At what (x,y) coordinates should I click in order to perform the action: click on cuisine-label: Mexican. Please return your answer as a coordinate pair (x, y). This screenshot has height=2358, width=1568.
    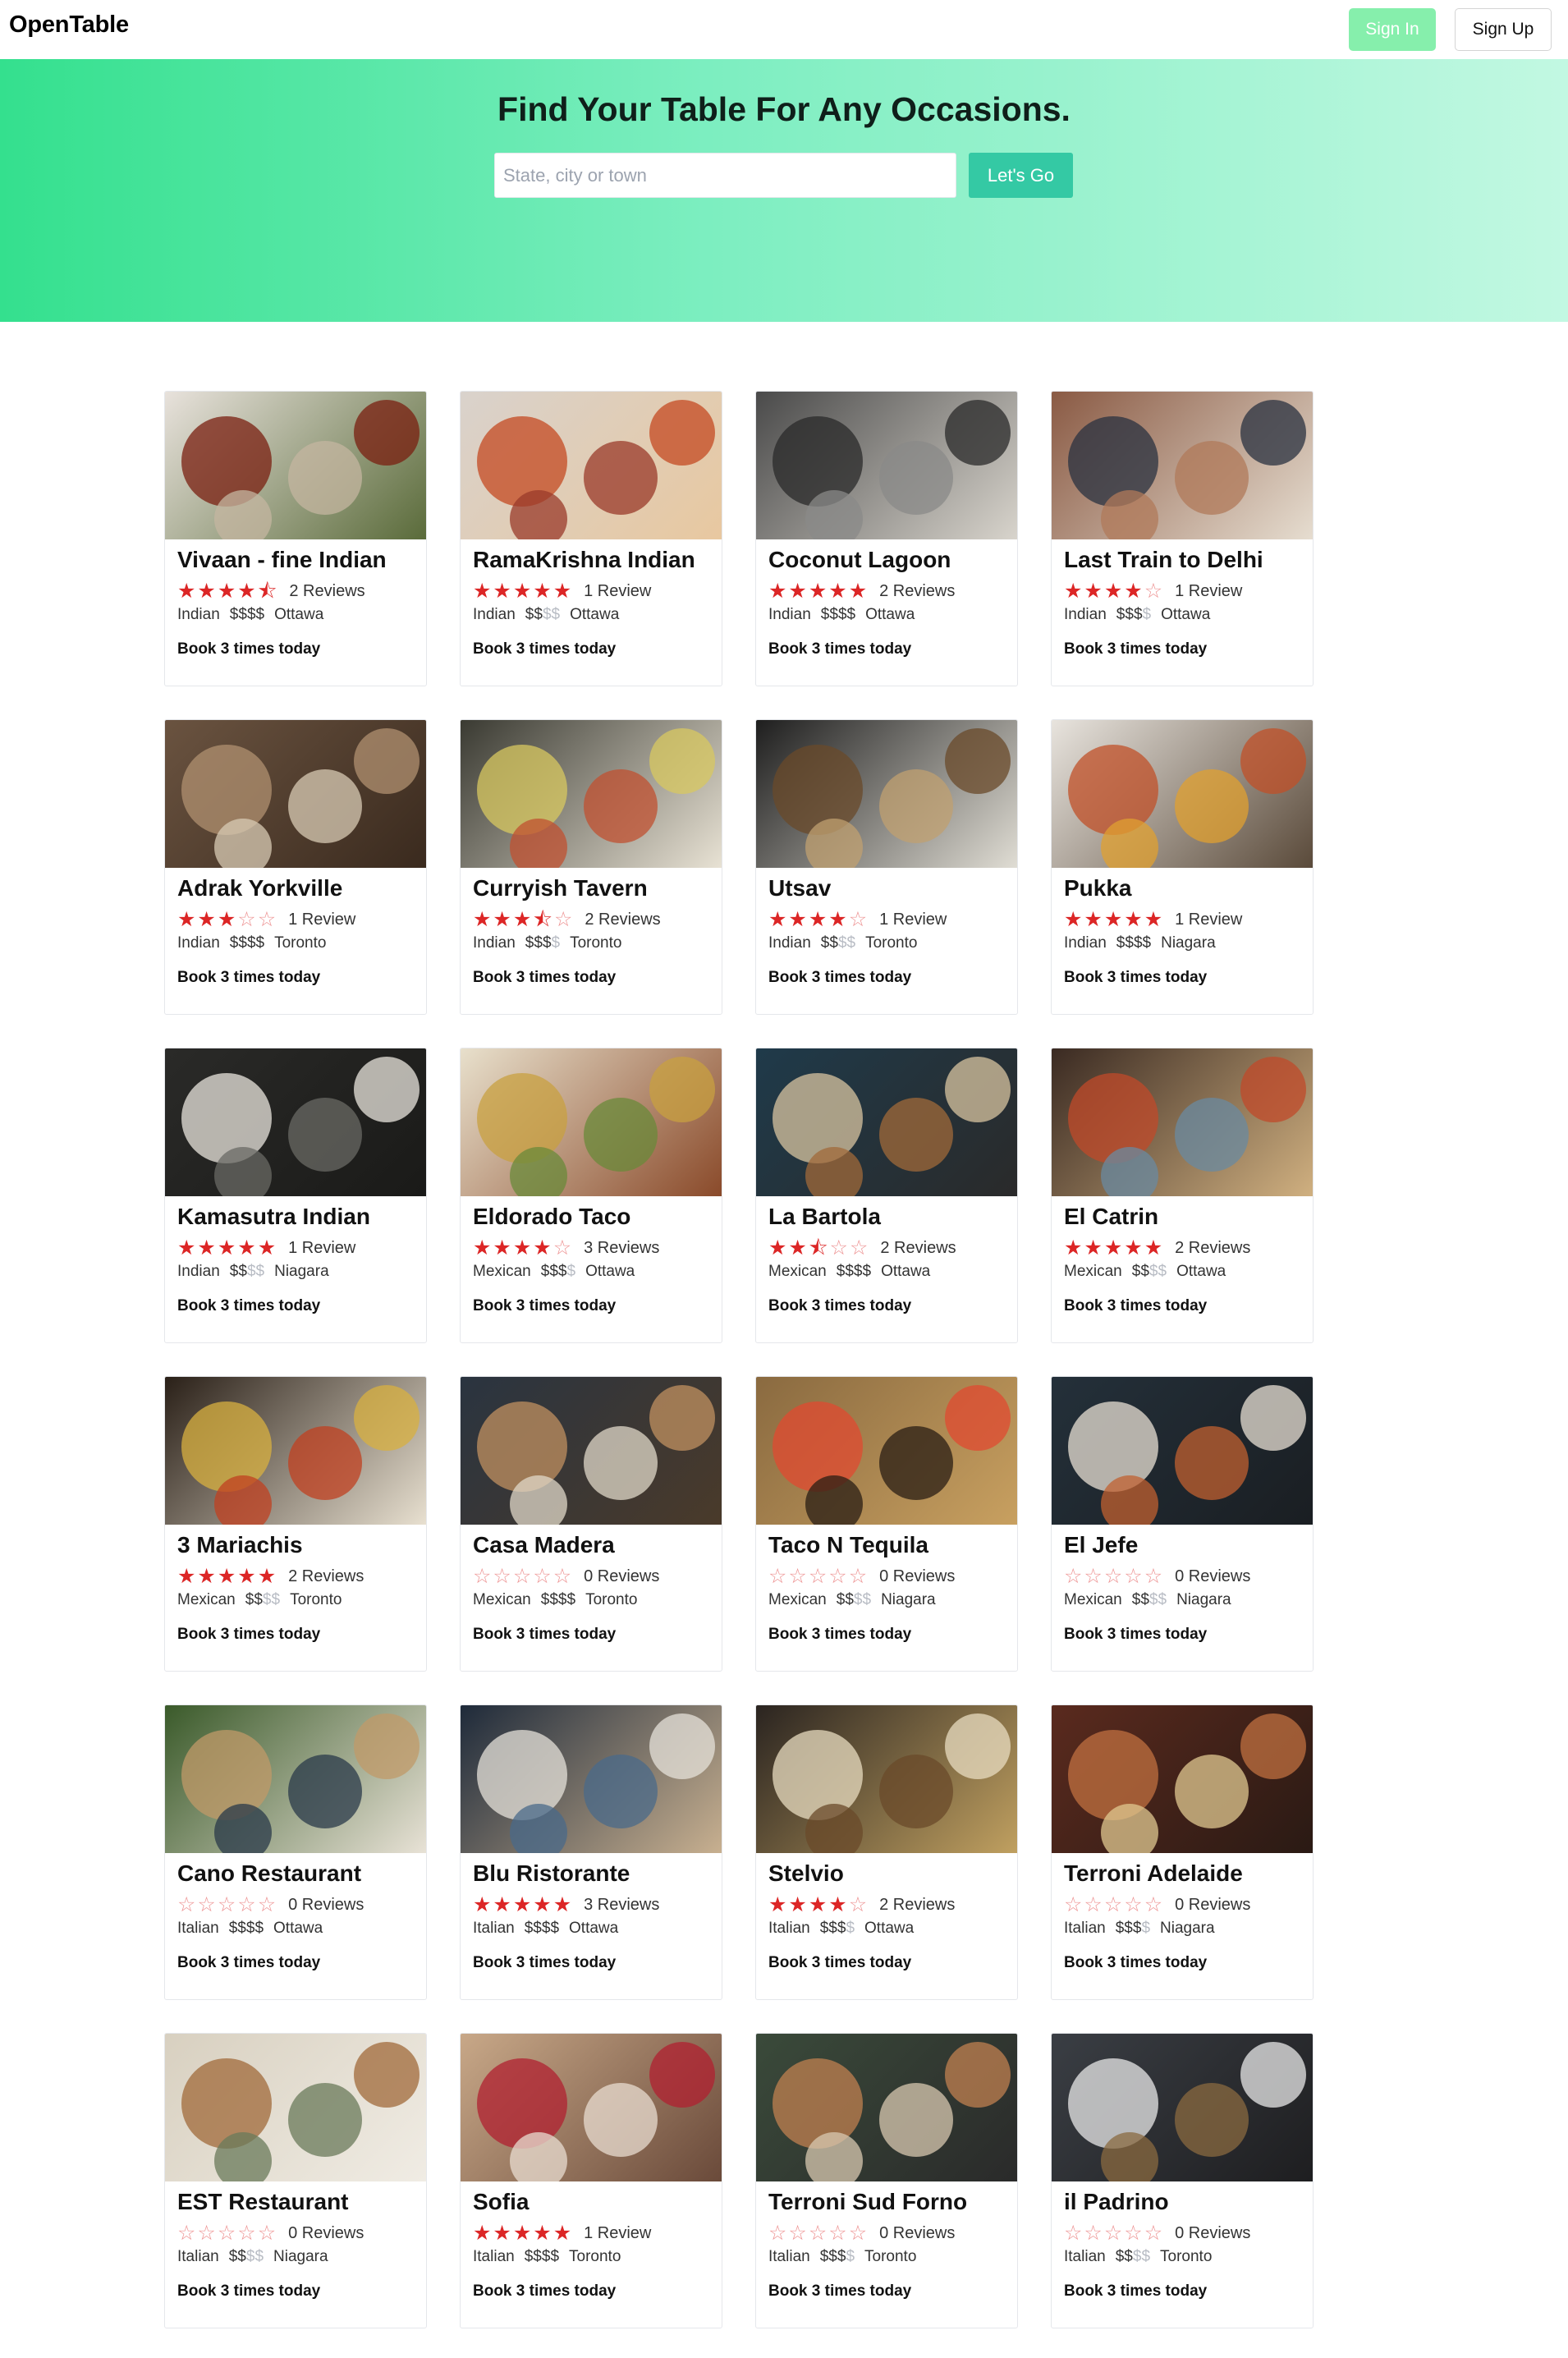
    Looking at the image, I should click on (502, 1271).